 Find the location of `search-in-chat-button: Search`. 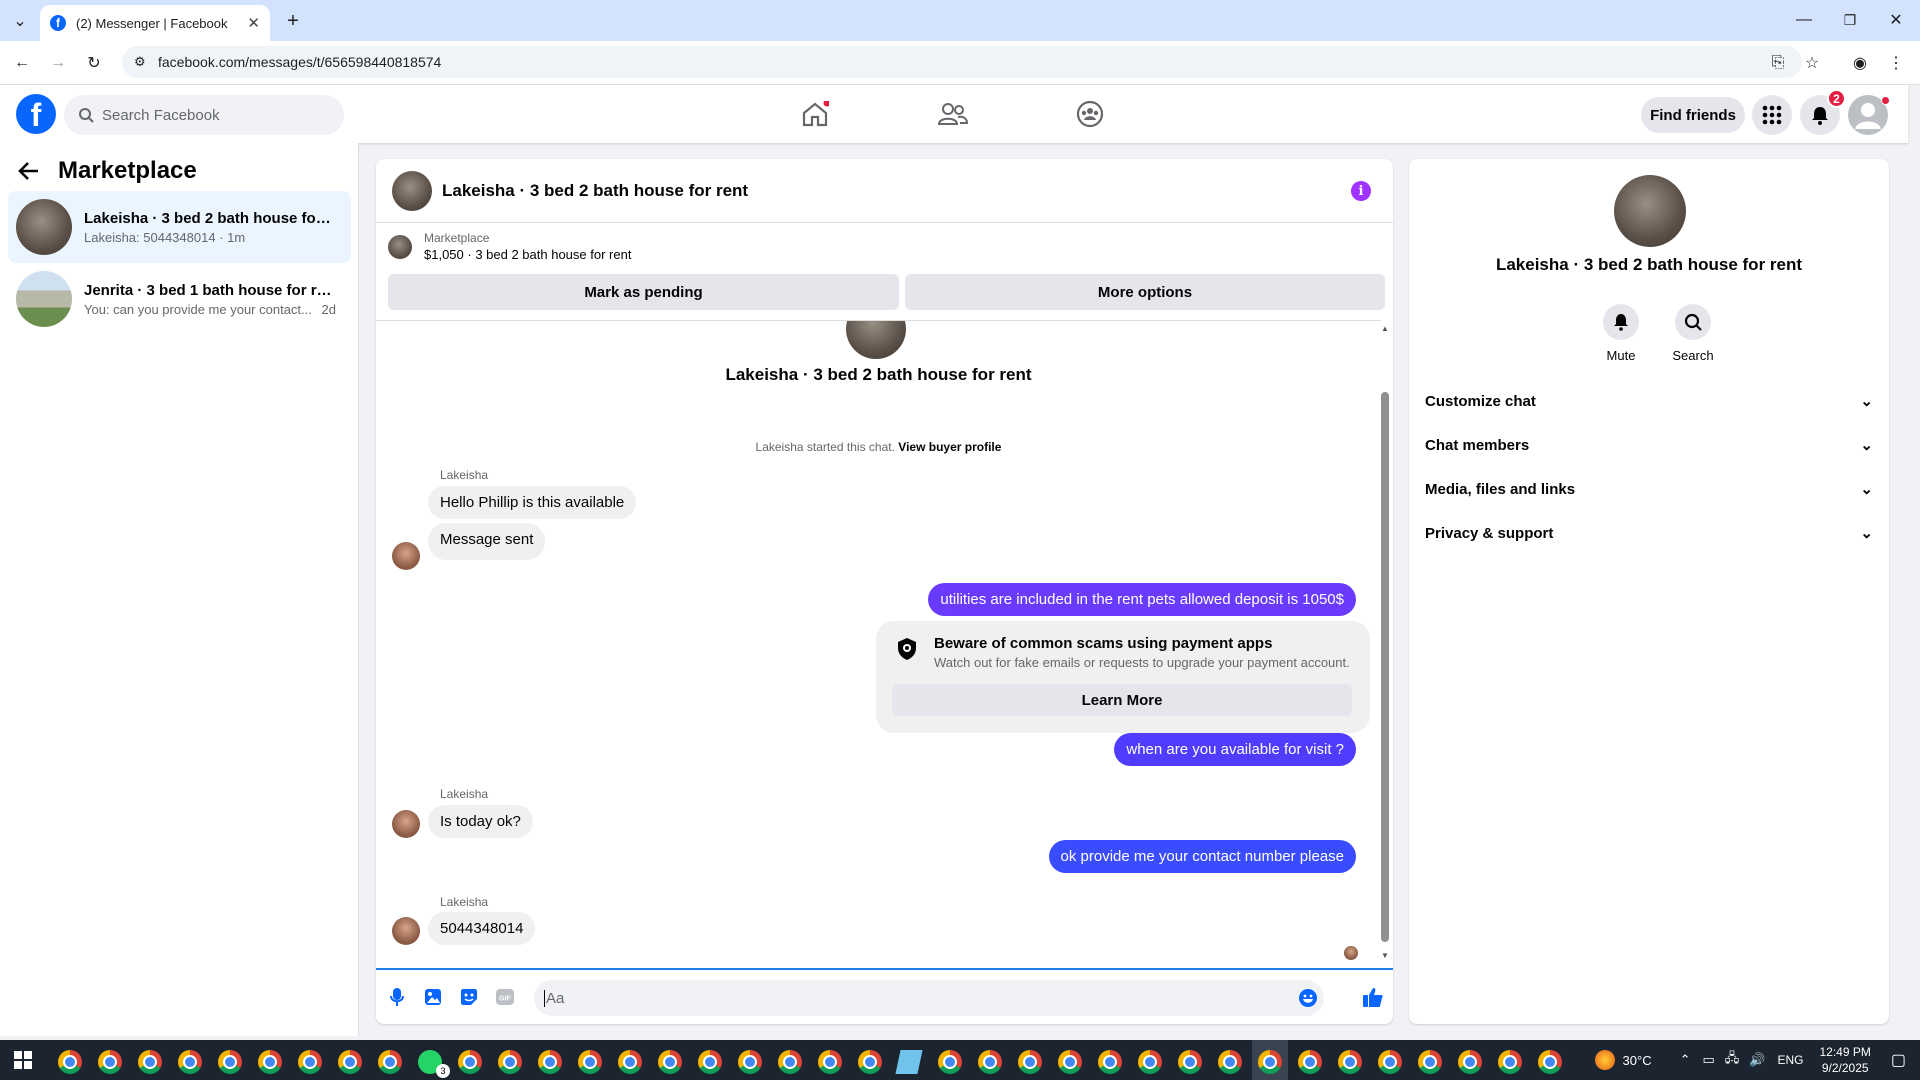

search-in-chat-button: Search is located at coordinates (1693, 333).